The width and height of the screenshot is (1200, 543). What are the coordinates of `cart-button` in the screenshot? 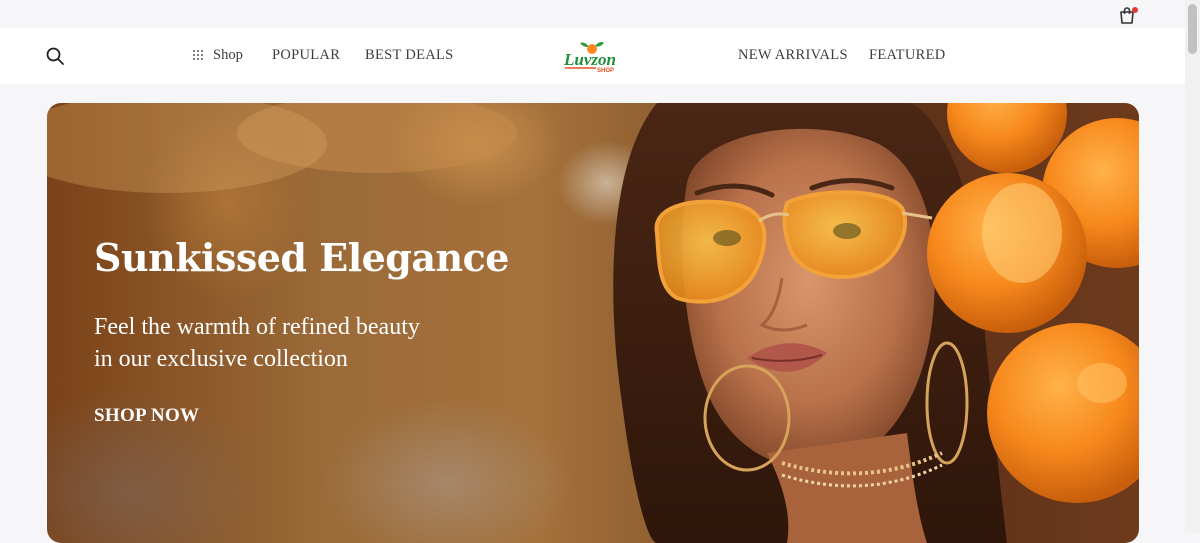 It's located at (1128, 15).